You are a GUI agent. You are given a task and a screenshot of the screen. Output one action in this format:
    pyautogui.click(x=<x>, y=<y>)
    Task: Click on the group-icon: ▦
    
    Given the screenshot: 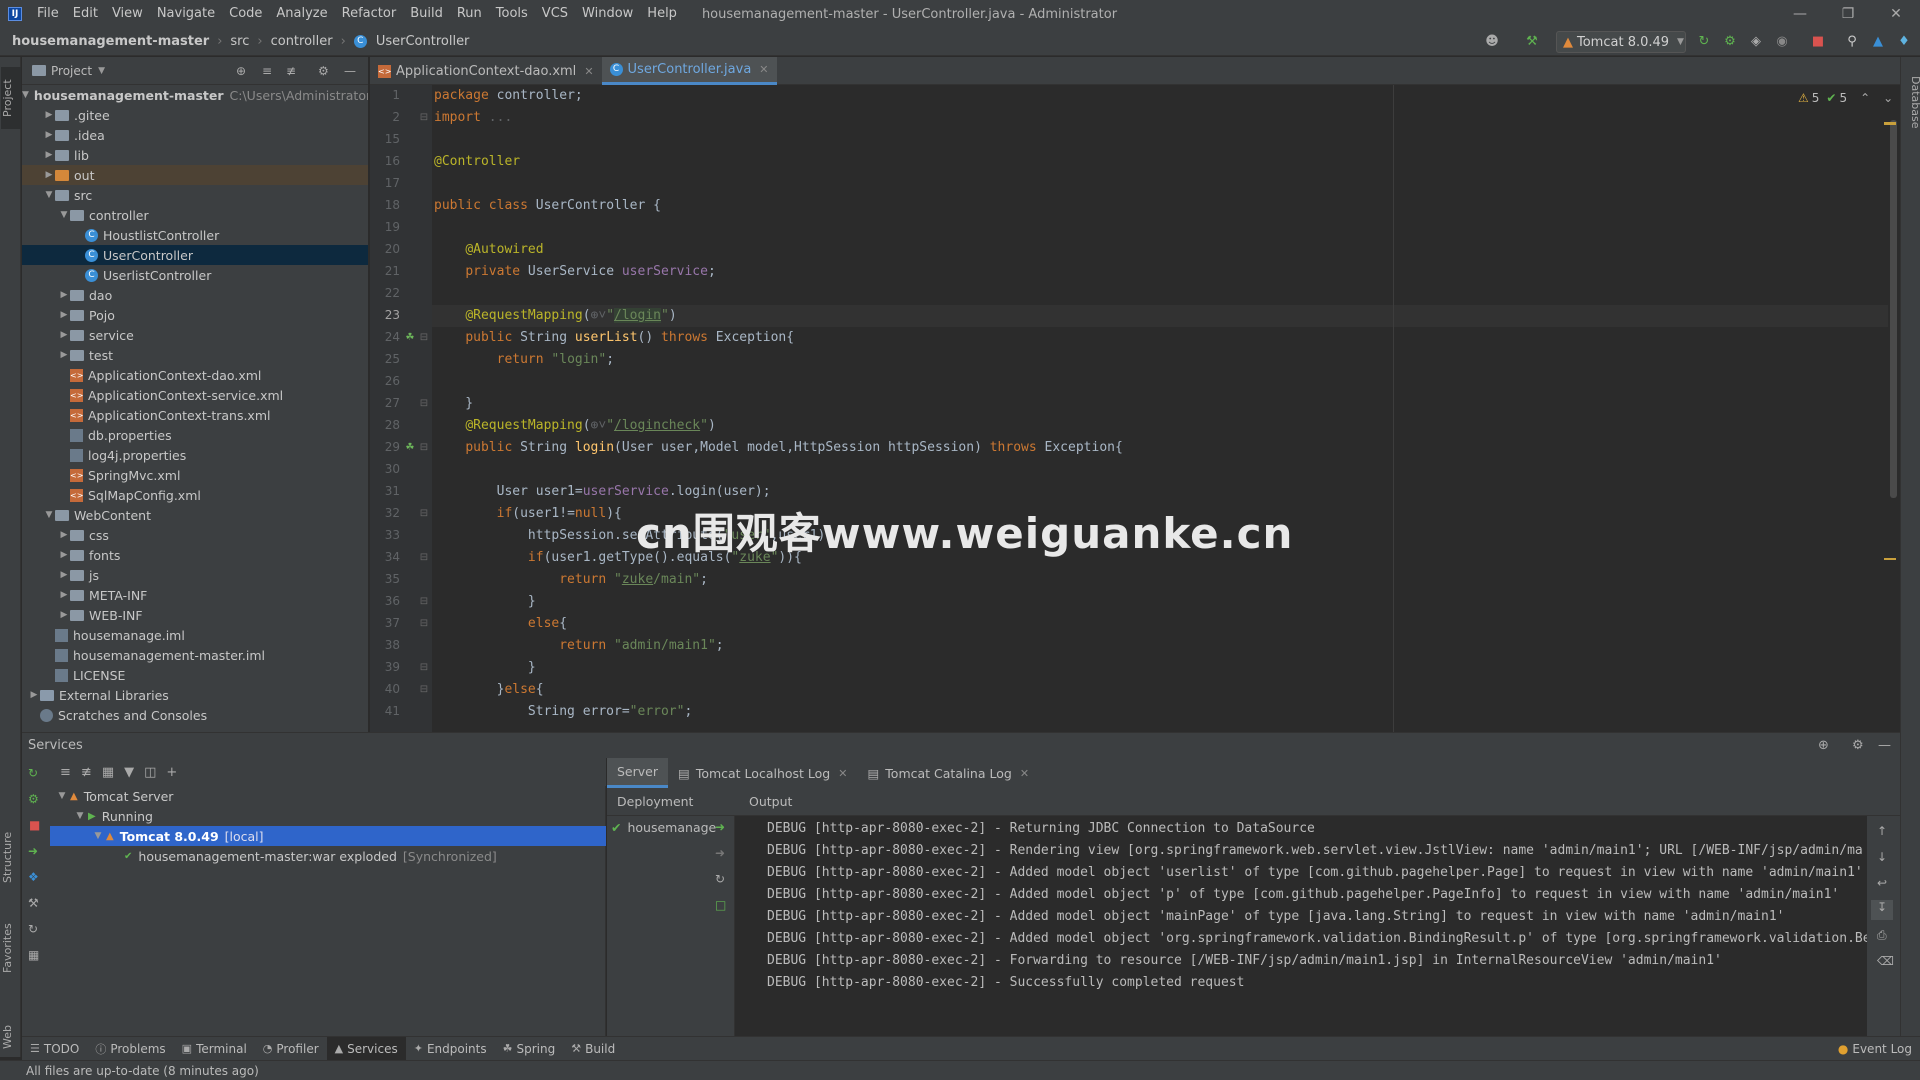 What is the action you would take?
    pyautogui.click(x=108, y=772)
    